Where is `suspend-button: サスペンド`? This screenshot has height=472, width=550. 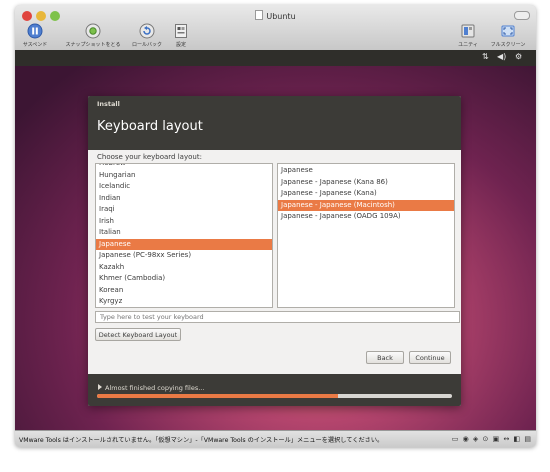
suspend-button: サスペンド is located at coordinates (35, 35).